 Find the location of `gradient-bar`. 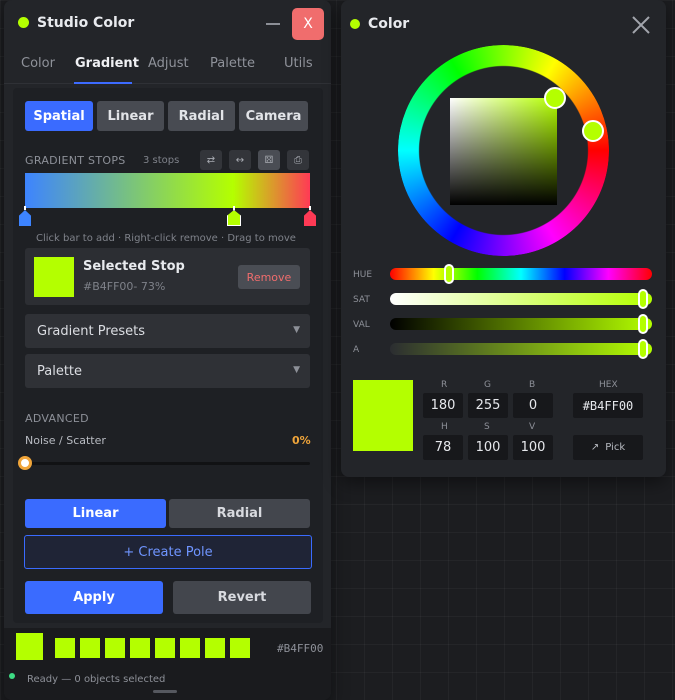

gradient-bar is located at coordinates (167, 190).